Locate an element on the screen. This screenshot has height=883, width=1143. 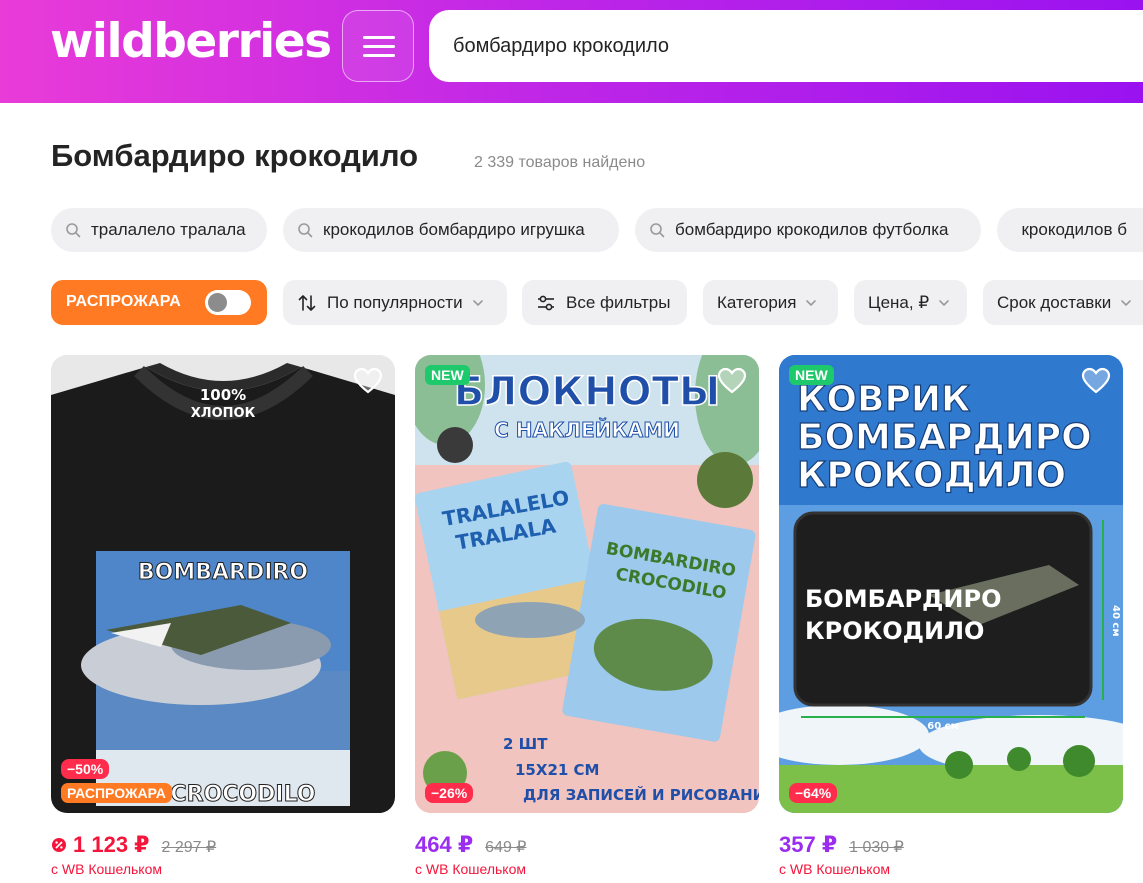
image-text: 40 см is located at coordinates (1115, 621).